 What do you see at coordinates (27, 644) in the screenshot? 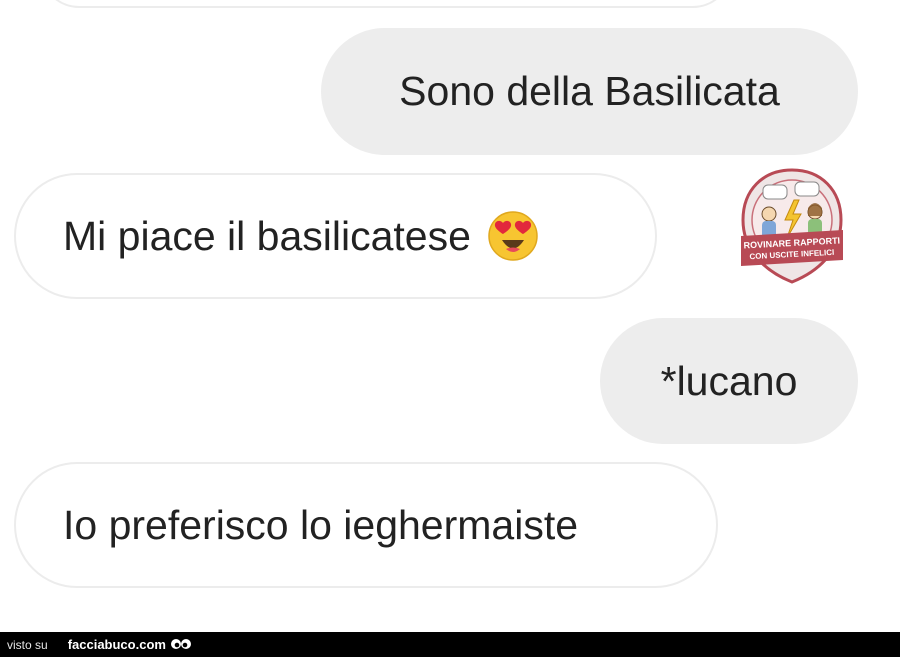
I see `footer-label: visto su` at bounding box center [27, 644].